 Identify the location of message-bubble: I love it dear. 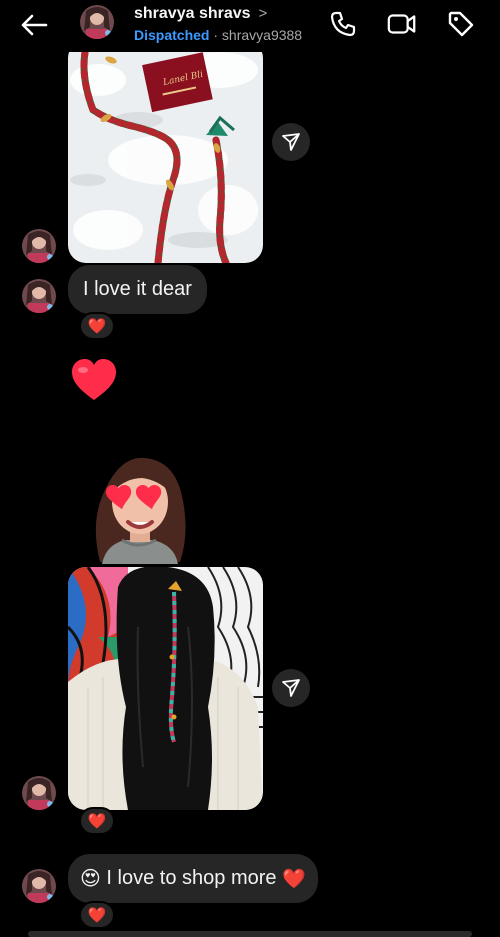
(137, 289).